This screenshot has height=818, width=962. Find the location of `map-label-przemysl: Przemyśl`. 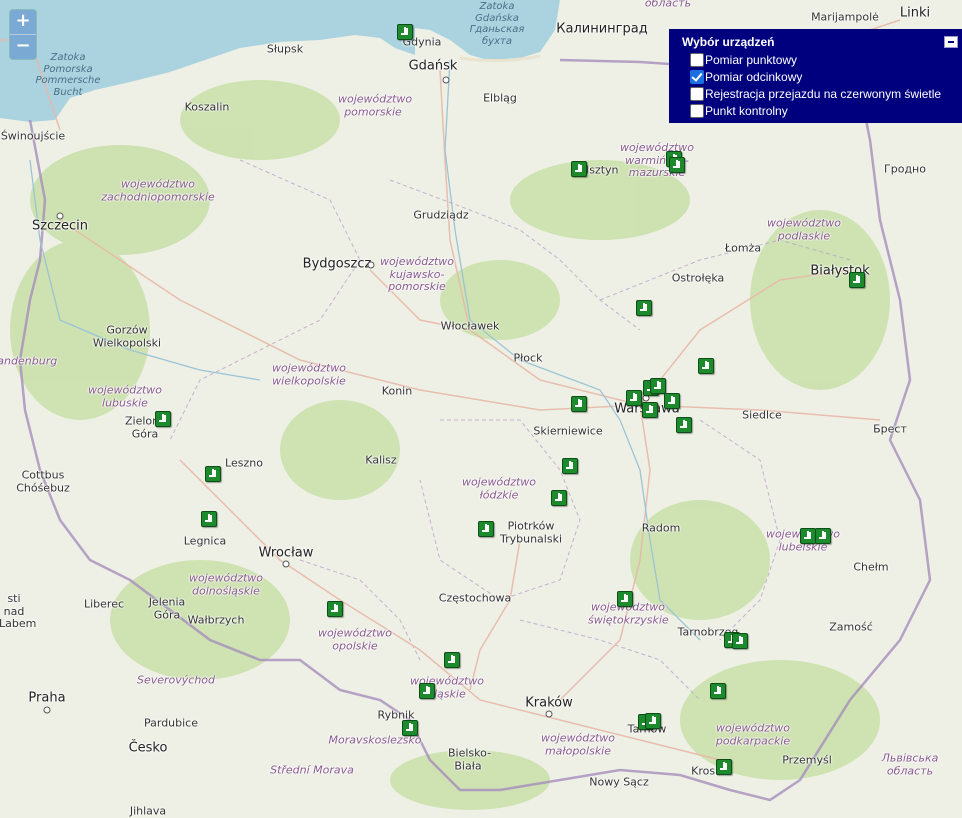

map-label-przemysl: Przemyśl is located at coordinates (807, 760).